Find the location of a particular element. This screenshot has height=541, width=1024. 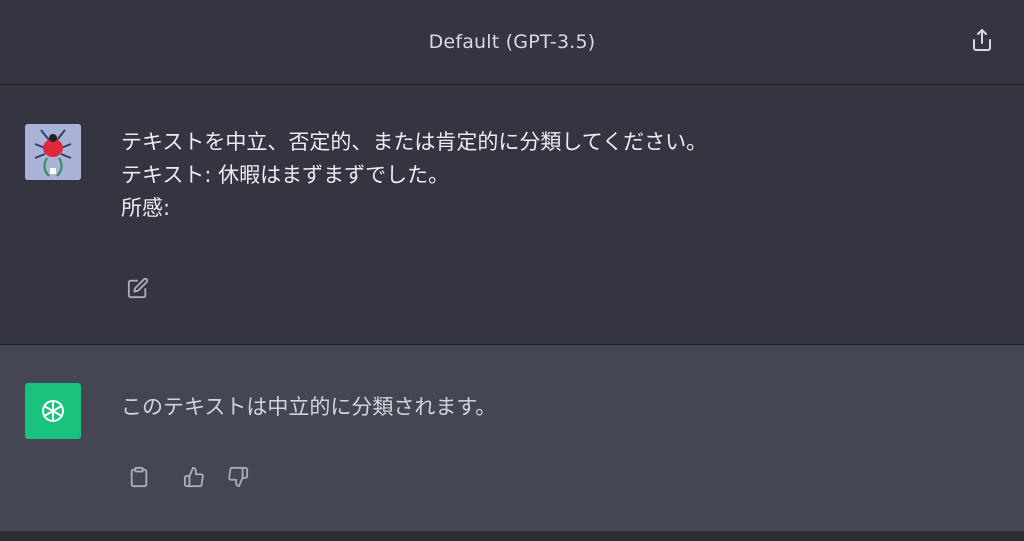

thumbs-down-icon is located at coordinates (238, 477).